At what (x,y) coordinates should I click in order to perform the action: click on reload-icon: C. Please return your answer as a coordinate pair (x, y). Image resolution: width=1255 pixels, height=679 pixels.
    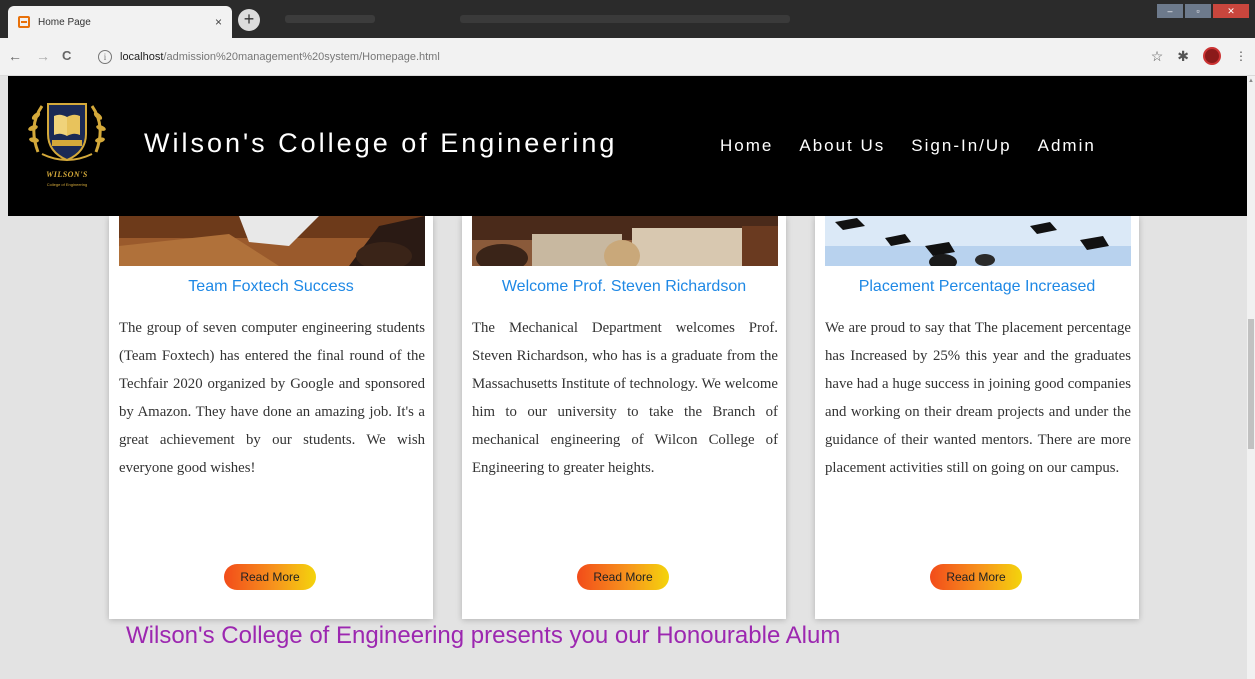
    Looking at the image, I should click on (66, 55).